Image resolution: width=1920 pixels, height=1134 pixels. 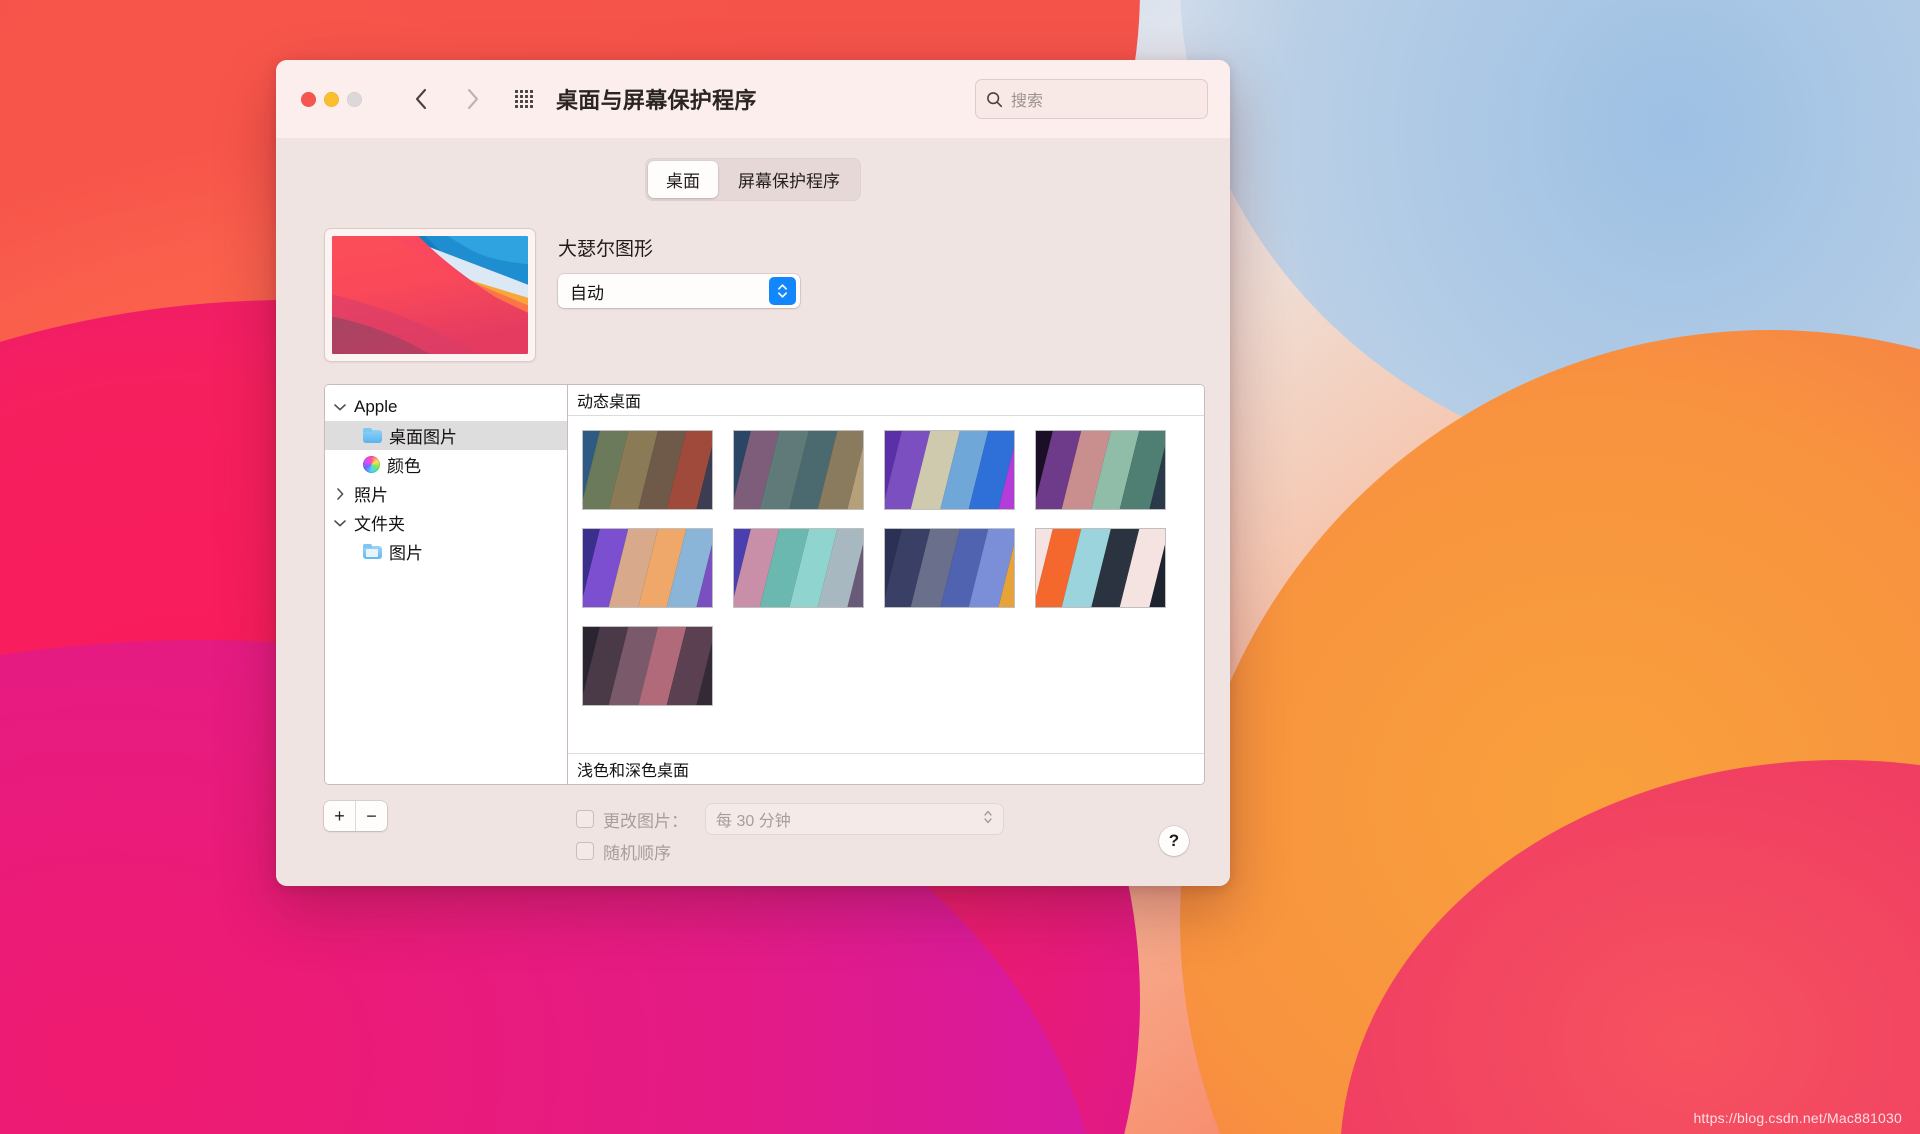 What do you see at coordinates (376, 406) in the screenshot?
I see `sidebar-item-label: Apple` at bounding box center [376, 406].